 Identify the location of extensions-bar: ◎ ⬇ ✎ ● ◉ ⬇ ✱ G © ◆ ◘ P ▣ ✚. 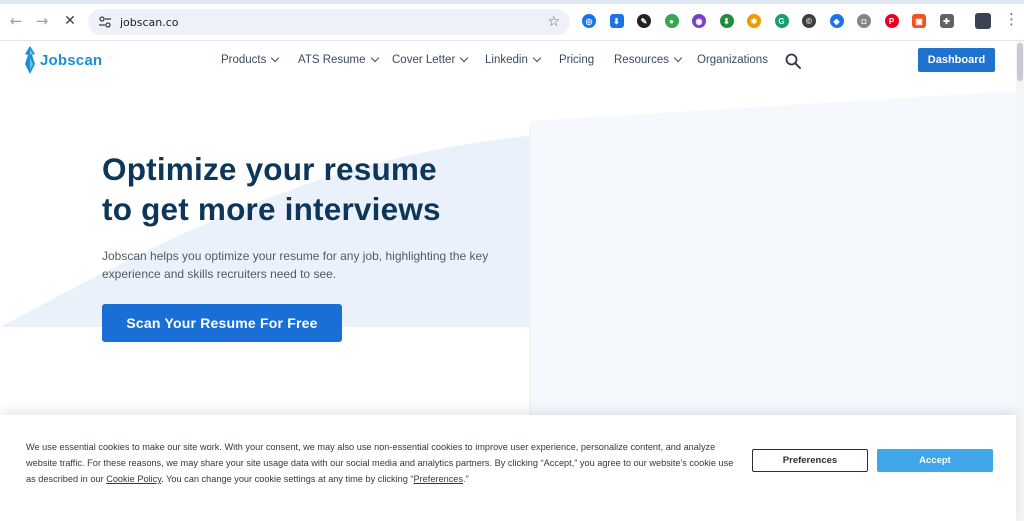
(774, 21).